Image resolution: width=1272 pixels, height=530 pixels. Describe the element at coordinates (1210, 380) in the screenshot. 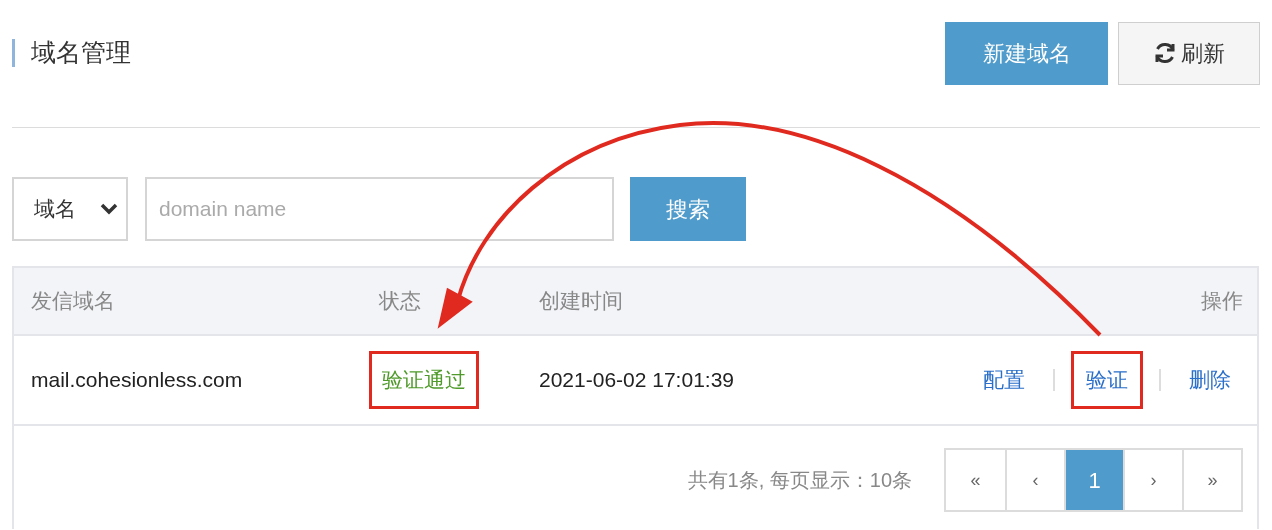

I see `action-link: 删除` at that location.